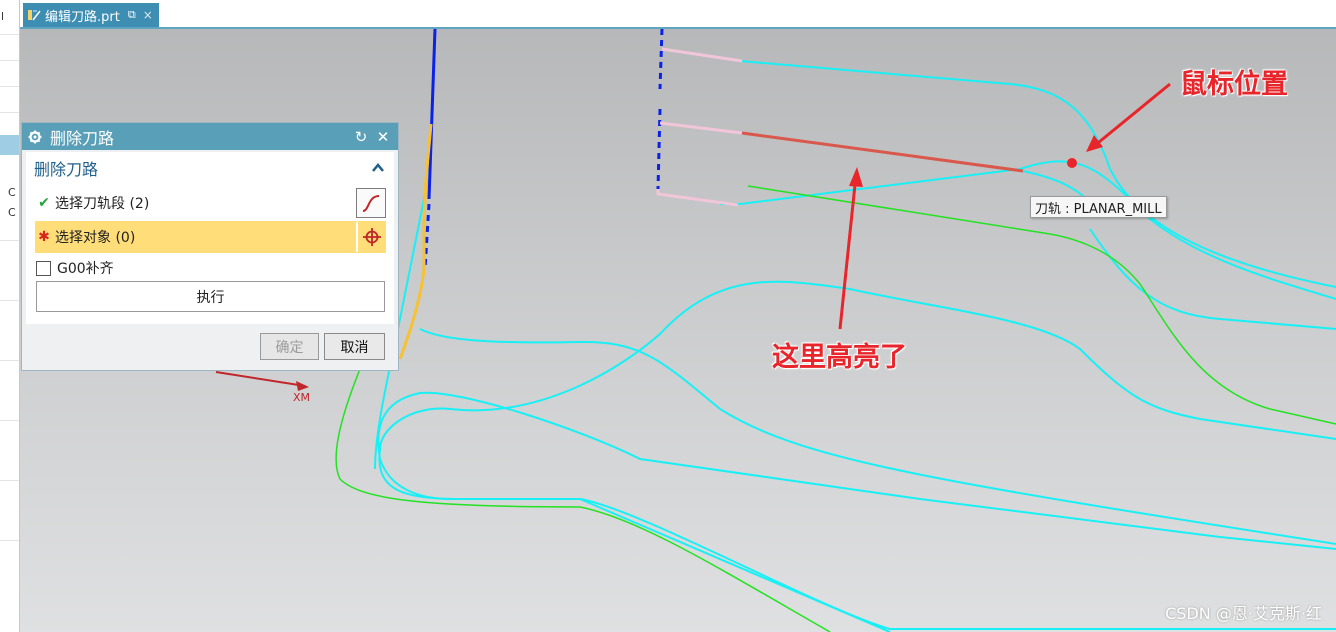 This screenshot has height=632, width=1336. Describe the element at coordinates (260, 379) in the screenshot. I see `xm-axis-arrow` at that location.